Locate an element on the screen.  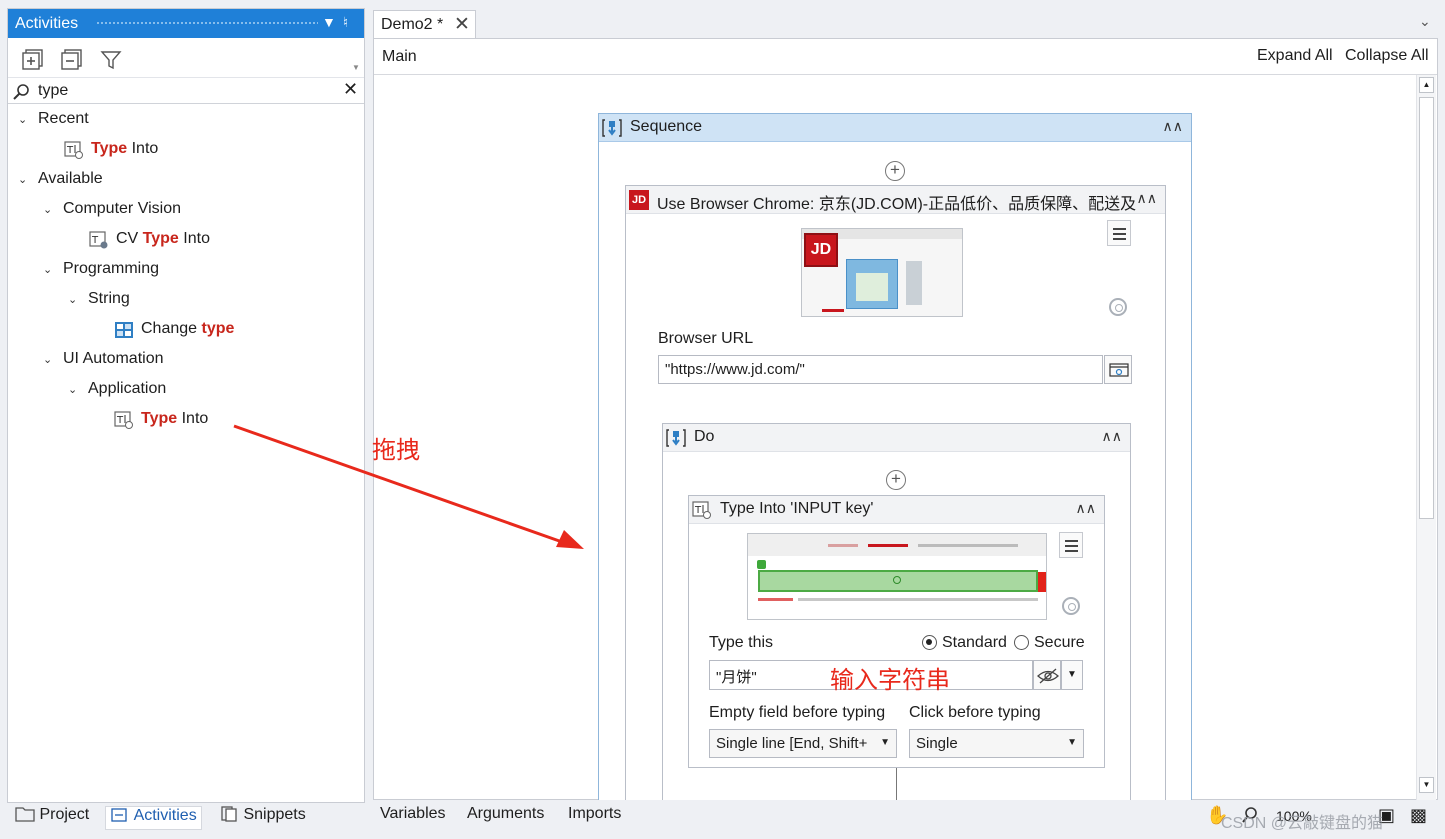
text-options-dropdown: ▼ is located at coordinates (1072, 675).